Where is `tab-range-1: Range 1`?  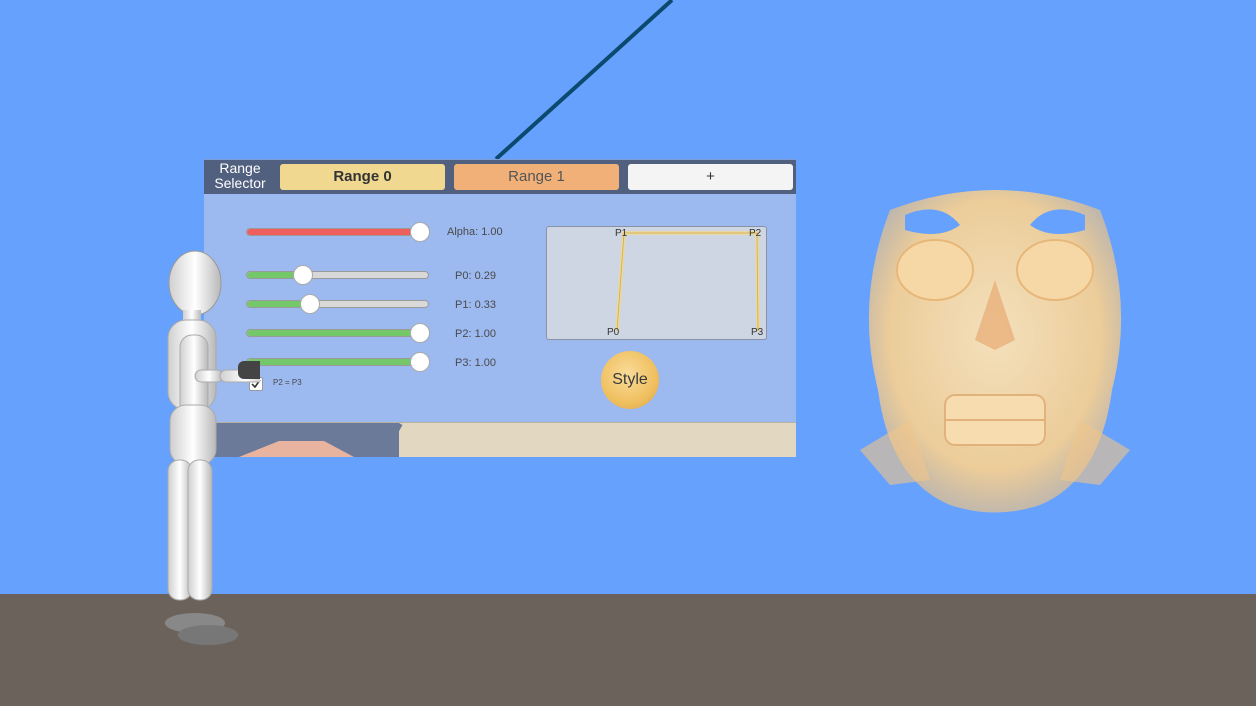
tab-range-1: Range 1 is located at coordinates (536, 177).